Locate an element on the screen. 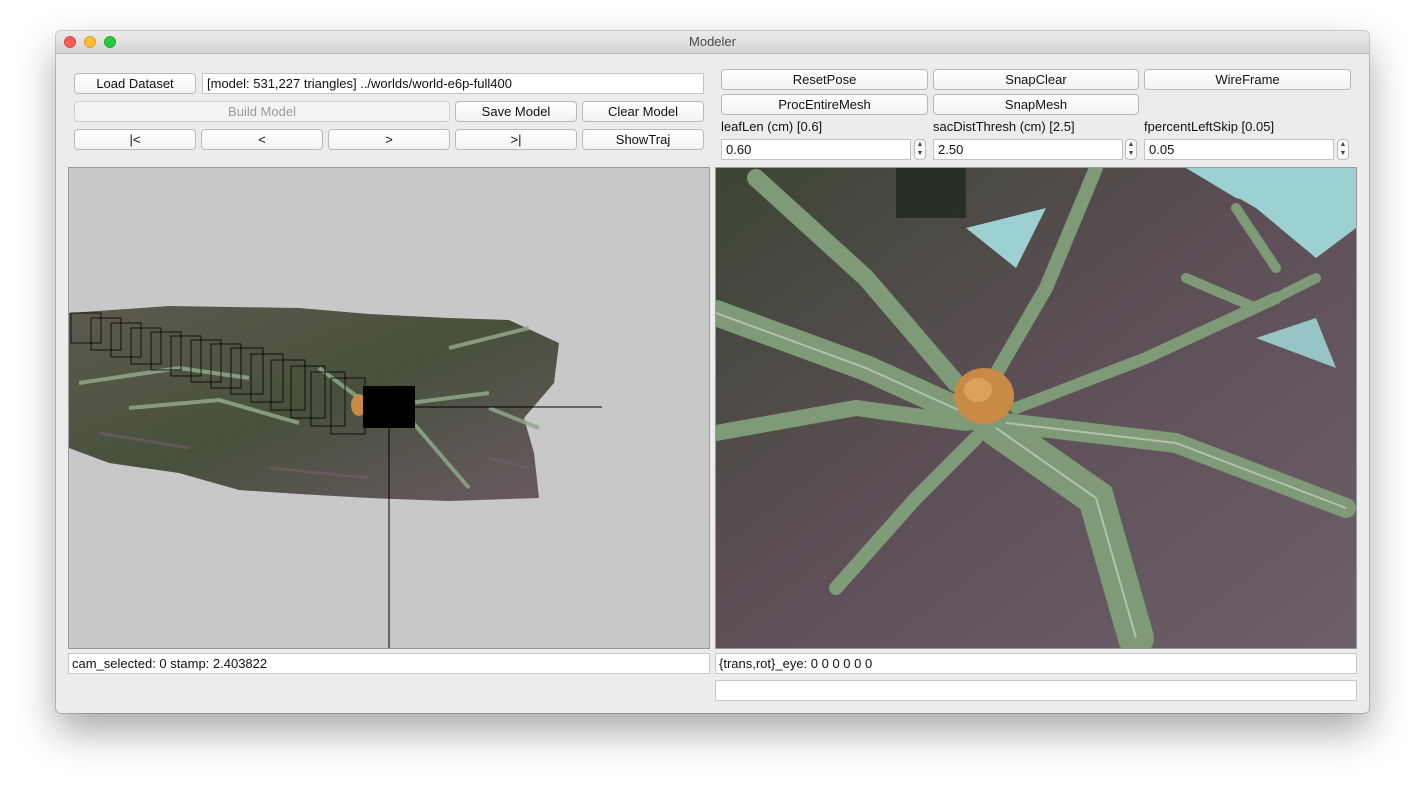  camera-status-field: cam_selected: 0 stamp: 2.403822 is located at coordinates (389, 663).